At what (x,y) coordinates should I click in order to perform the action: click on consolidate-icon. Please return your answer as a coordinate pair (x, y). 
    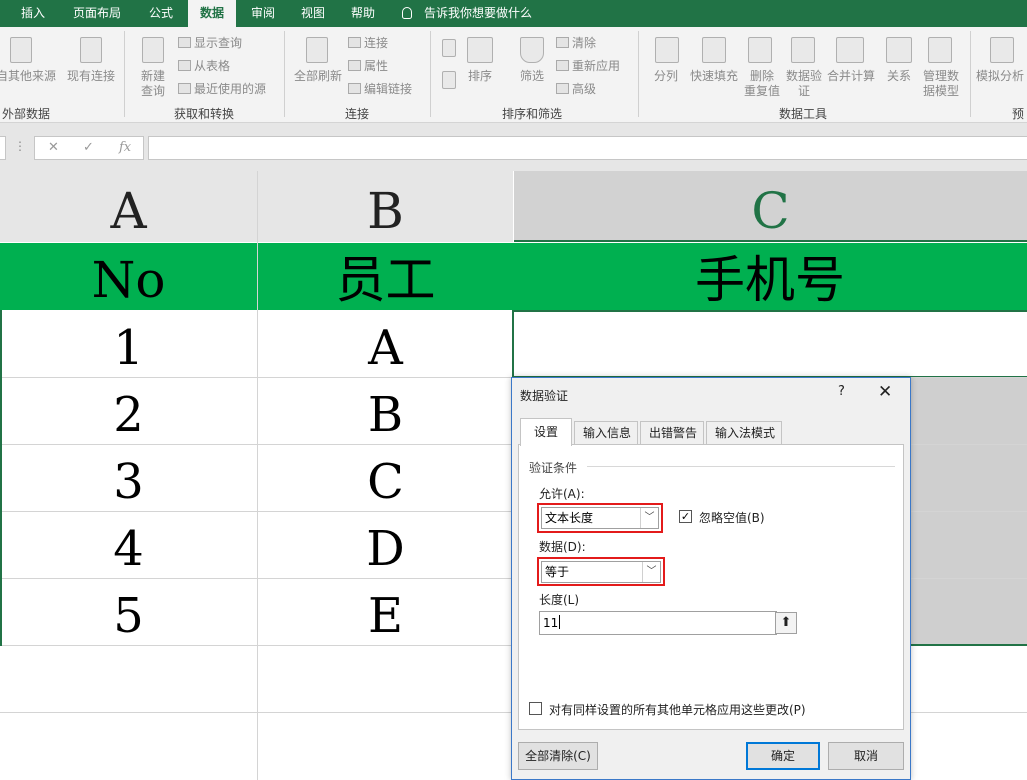
    Looking at the image, I should click on (850, 50).